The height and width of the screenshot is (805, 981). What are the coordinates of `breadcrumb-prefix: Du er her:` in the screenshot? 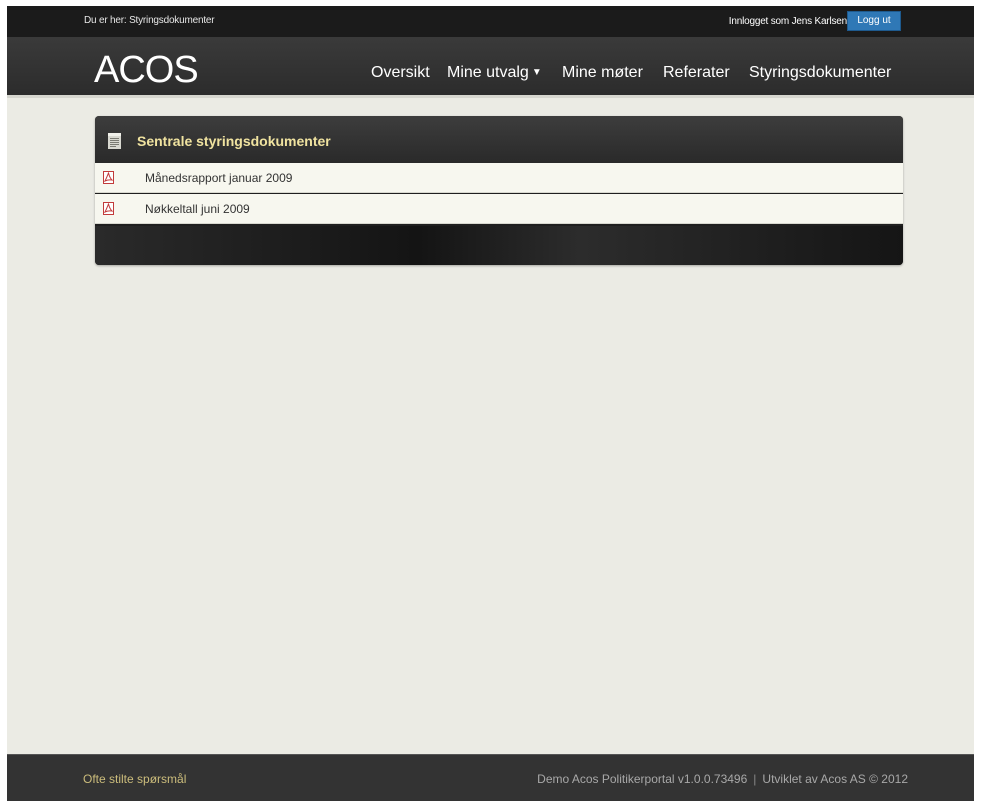 It's located at (105, 20).